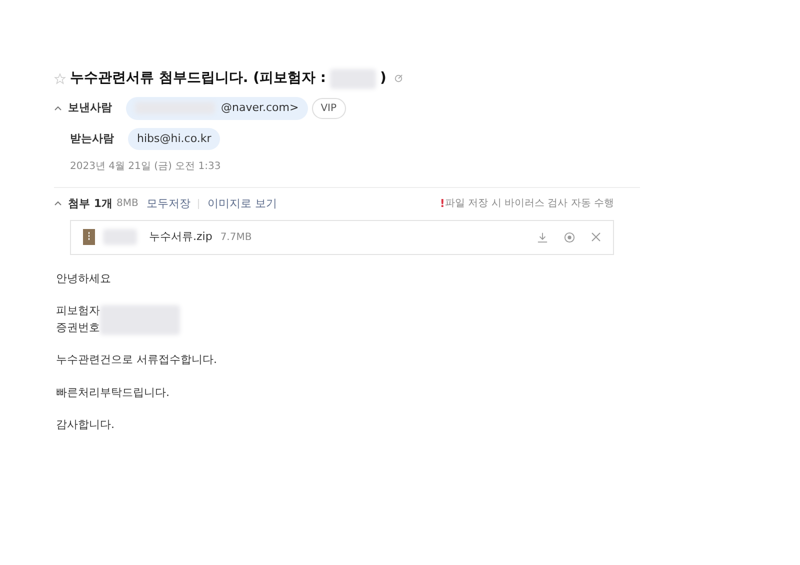 This screenshot has height=565, width=800. What do you see at coordinates (136, 360) in the screenshot?
I see `body-text: 누수관련건으로 서류접수합니다.` at bounding box center [136, 360].